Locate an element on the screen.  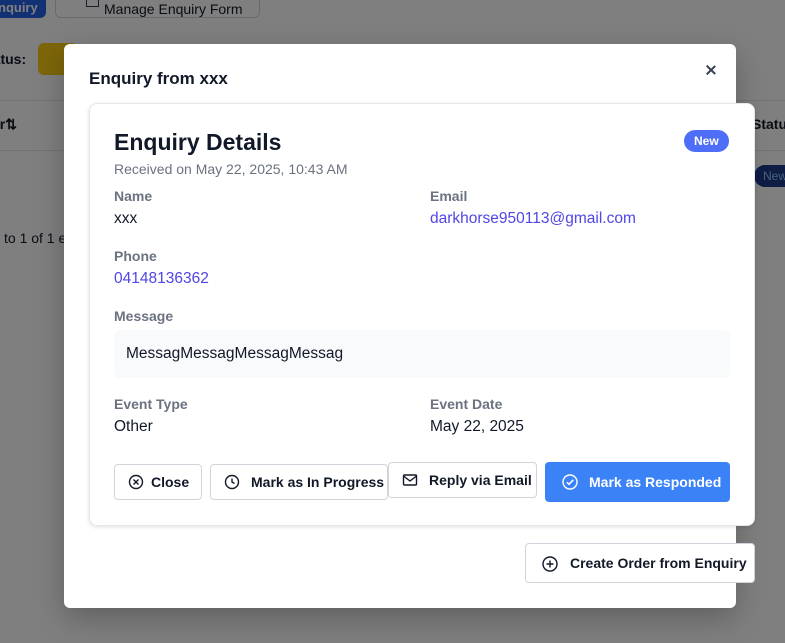
status-badge: New is located at coordinates (706, 141).